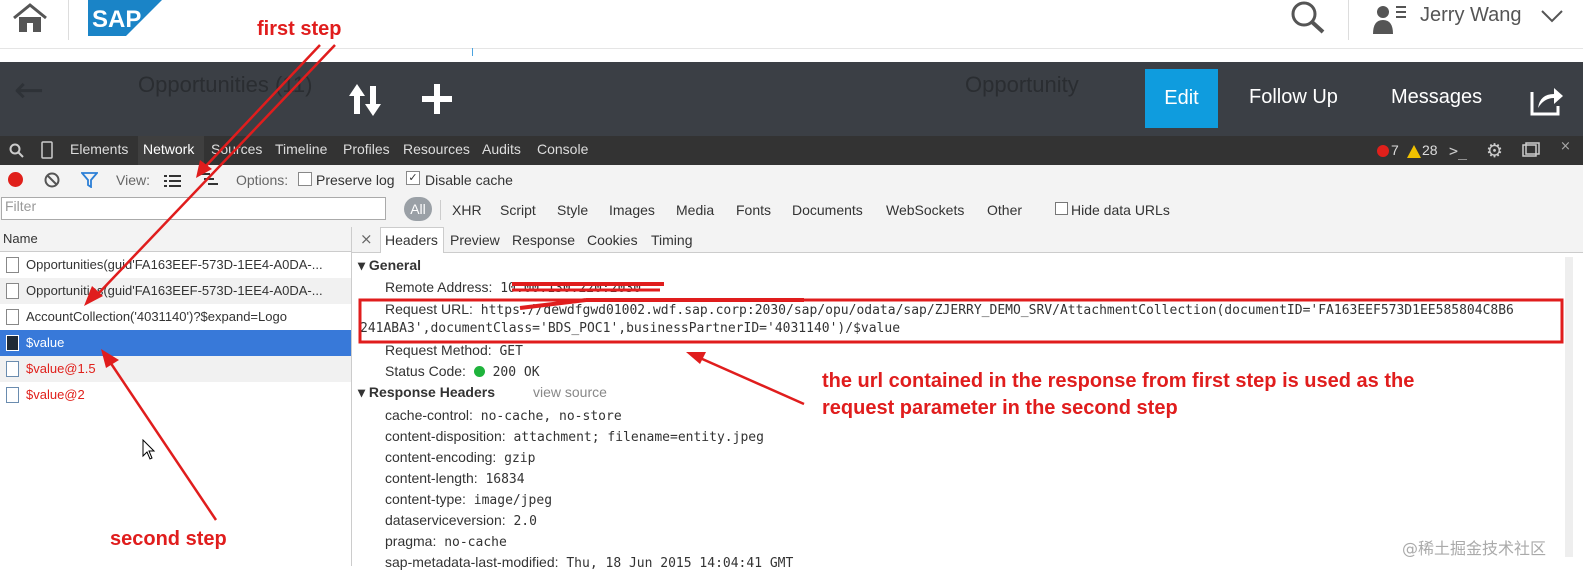 This screenshot has height=571, width=1583. Describe the element at coordinates (299, 29) in the screenshot. I see `first-step-annotation: first step` at that location.